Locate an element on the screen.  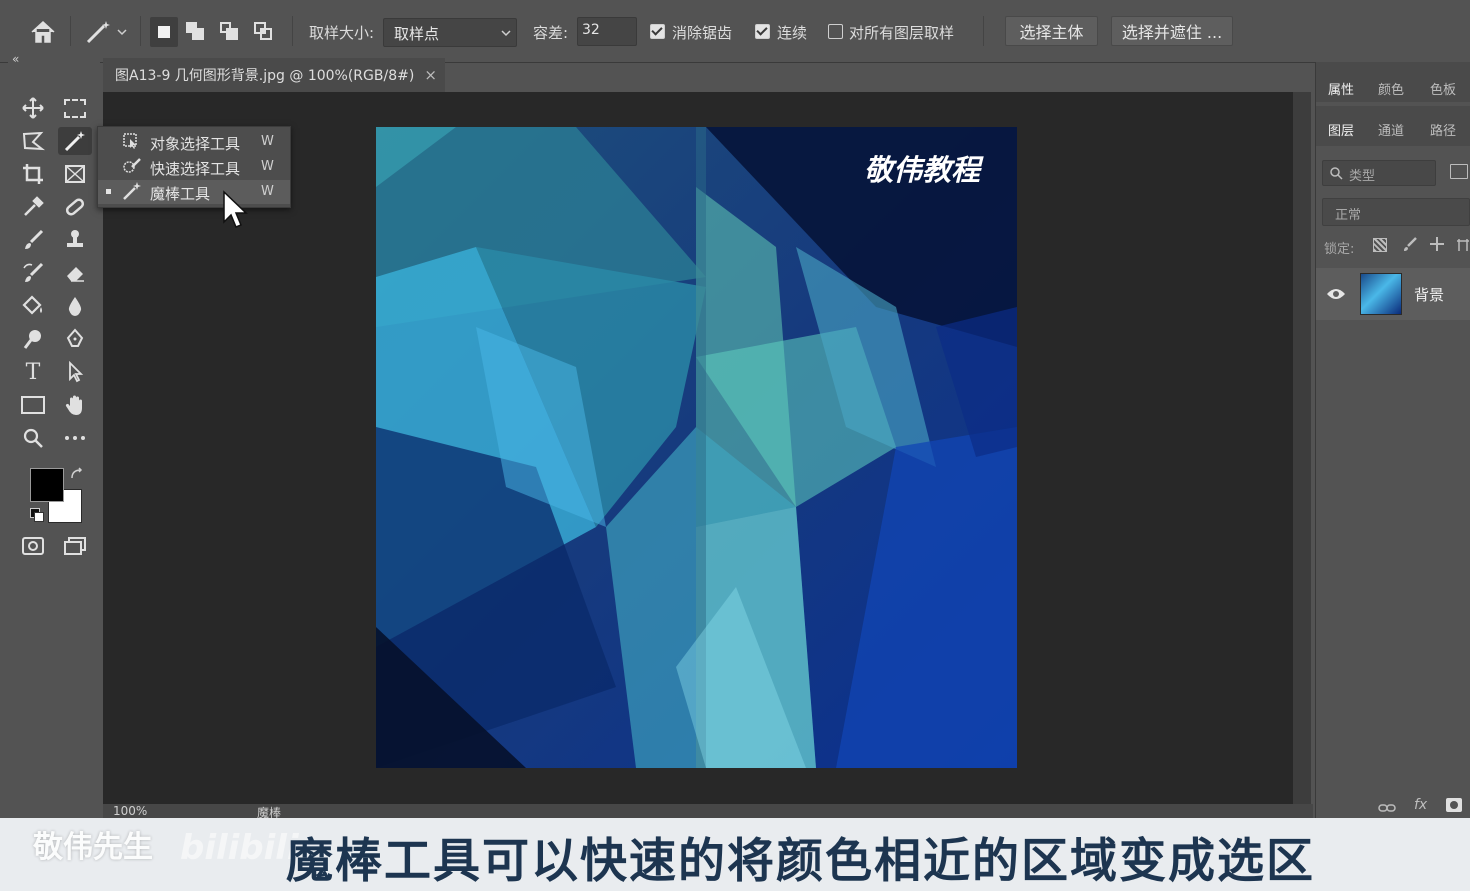
subtitle-text: 魔棒工具可以快速的将颜色相近的区域变成选区 is located at coordinates (800, 861).